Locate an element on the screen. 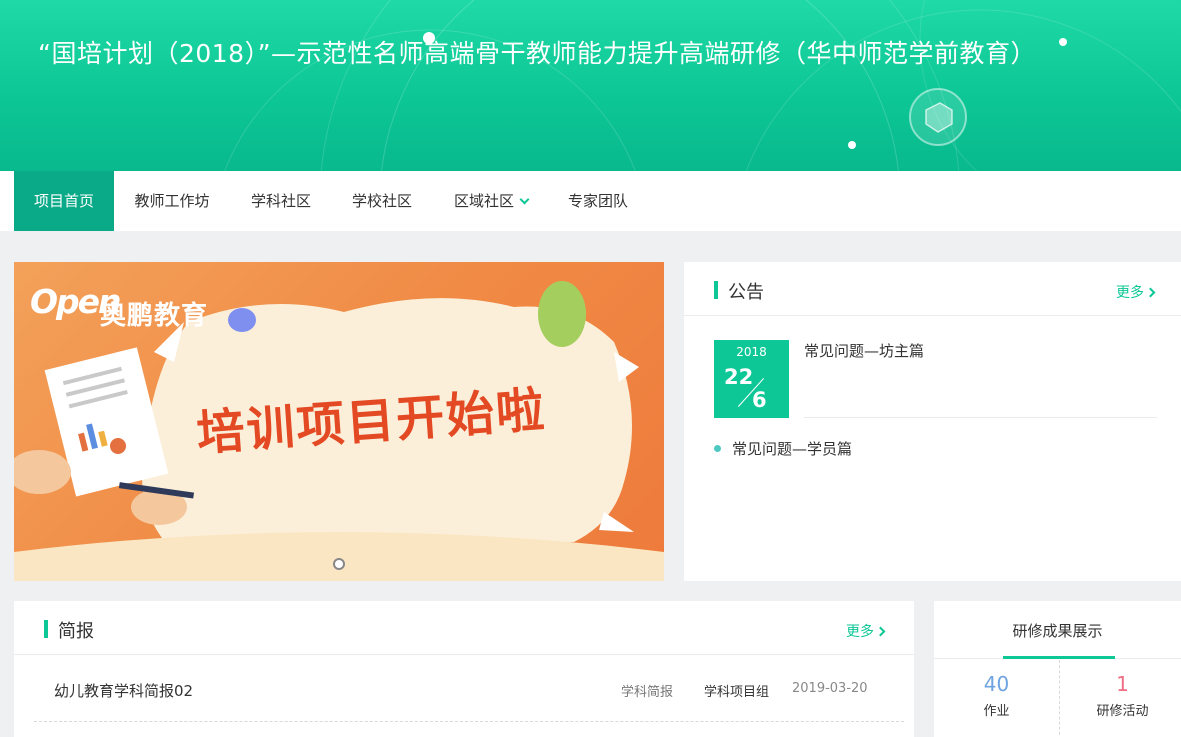 This screenshot has width=1181, height=737. results-tab-header: 研修成果展示 is located at coordinates (1057, 630).